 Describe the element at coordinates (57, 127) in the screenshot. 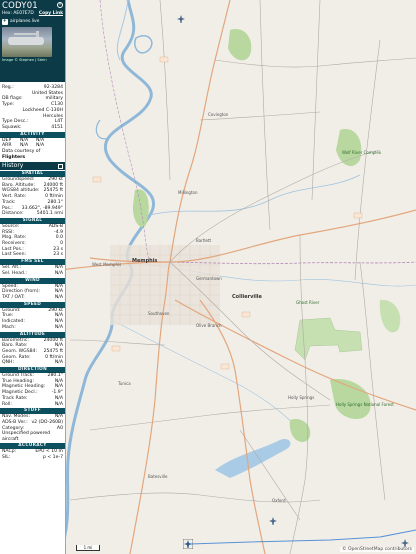

I see `info-value: 4151` at that location.